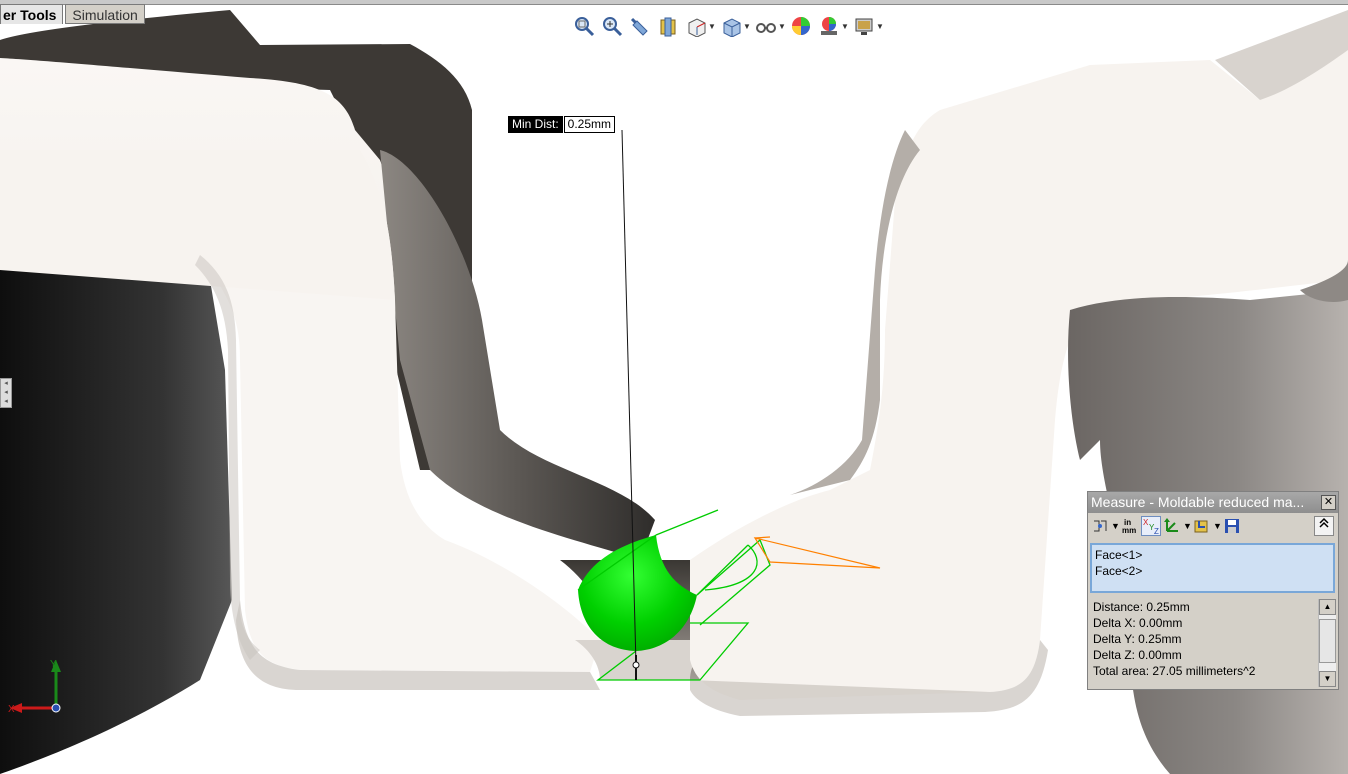 The image size is (1348, 774). I want to click on svg-text: mm, so click(1129, 530).